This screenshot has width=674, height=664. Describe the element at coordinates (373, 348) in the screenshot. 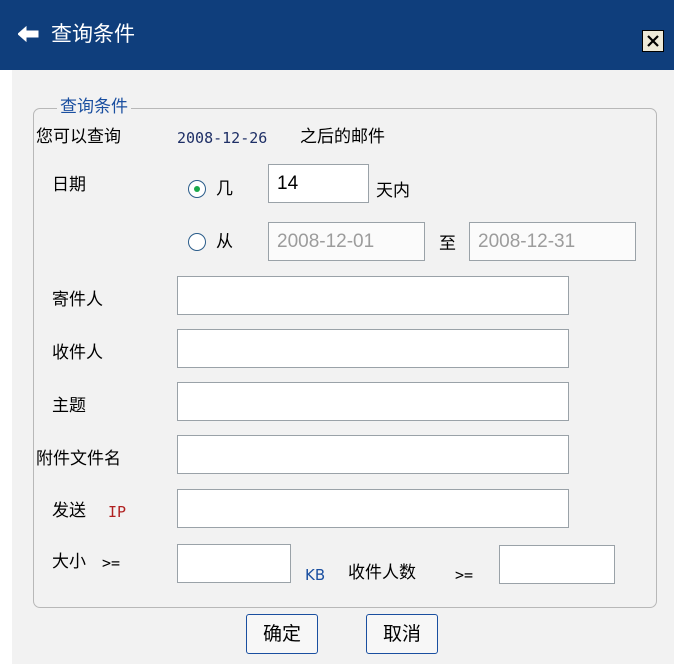

I see `recipient-input` at that location.